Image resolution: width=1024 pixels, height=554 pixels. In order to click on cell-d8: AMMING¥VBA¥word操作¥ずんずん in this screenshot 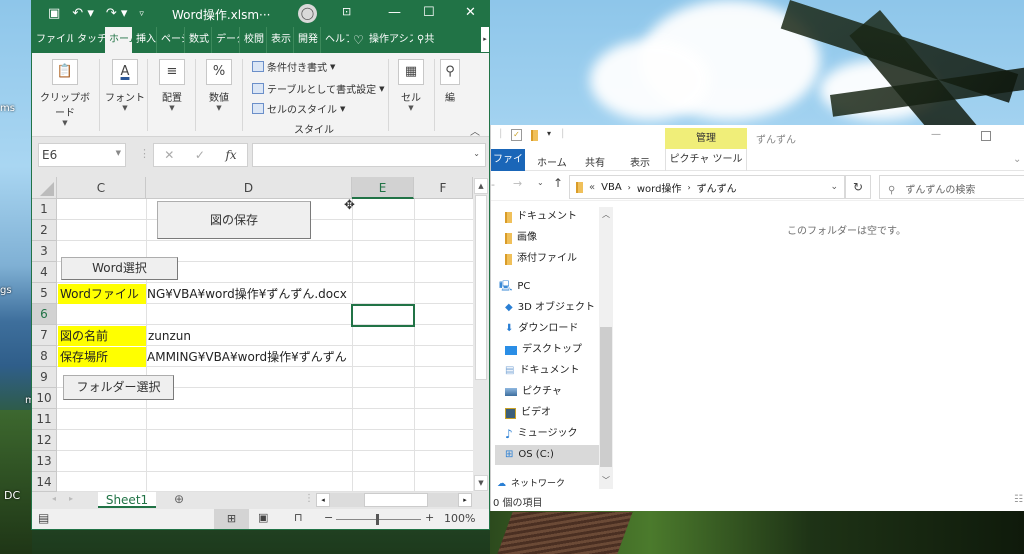, I will do `click(249, 357)`.